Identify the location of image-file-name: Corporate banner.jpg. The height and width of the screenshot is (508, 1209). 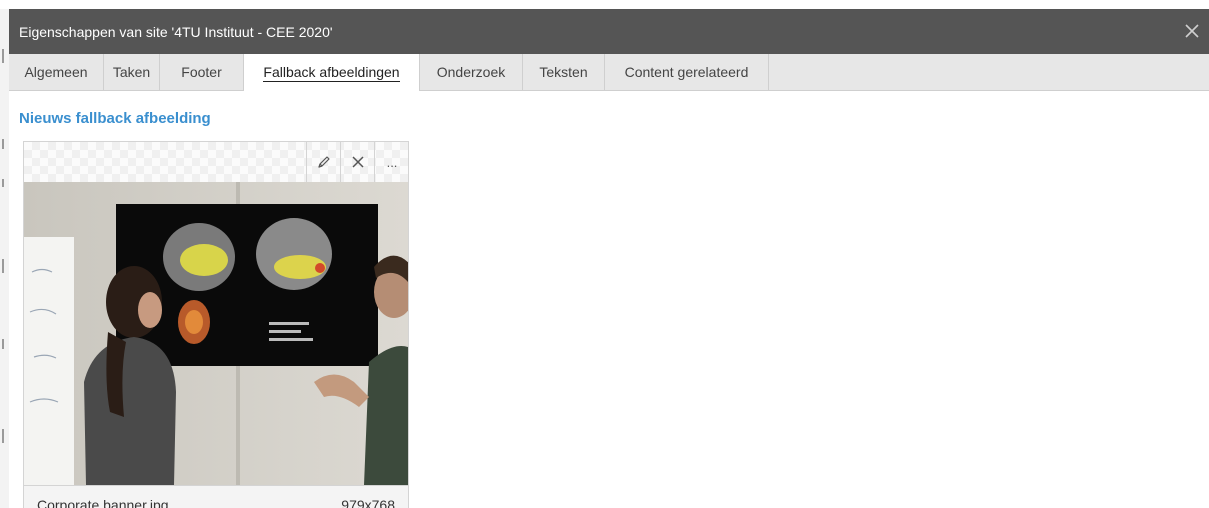
(103, 502).